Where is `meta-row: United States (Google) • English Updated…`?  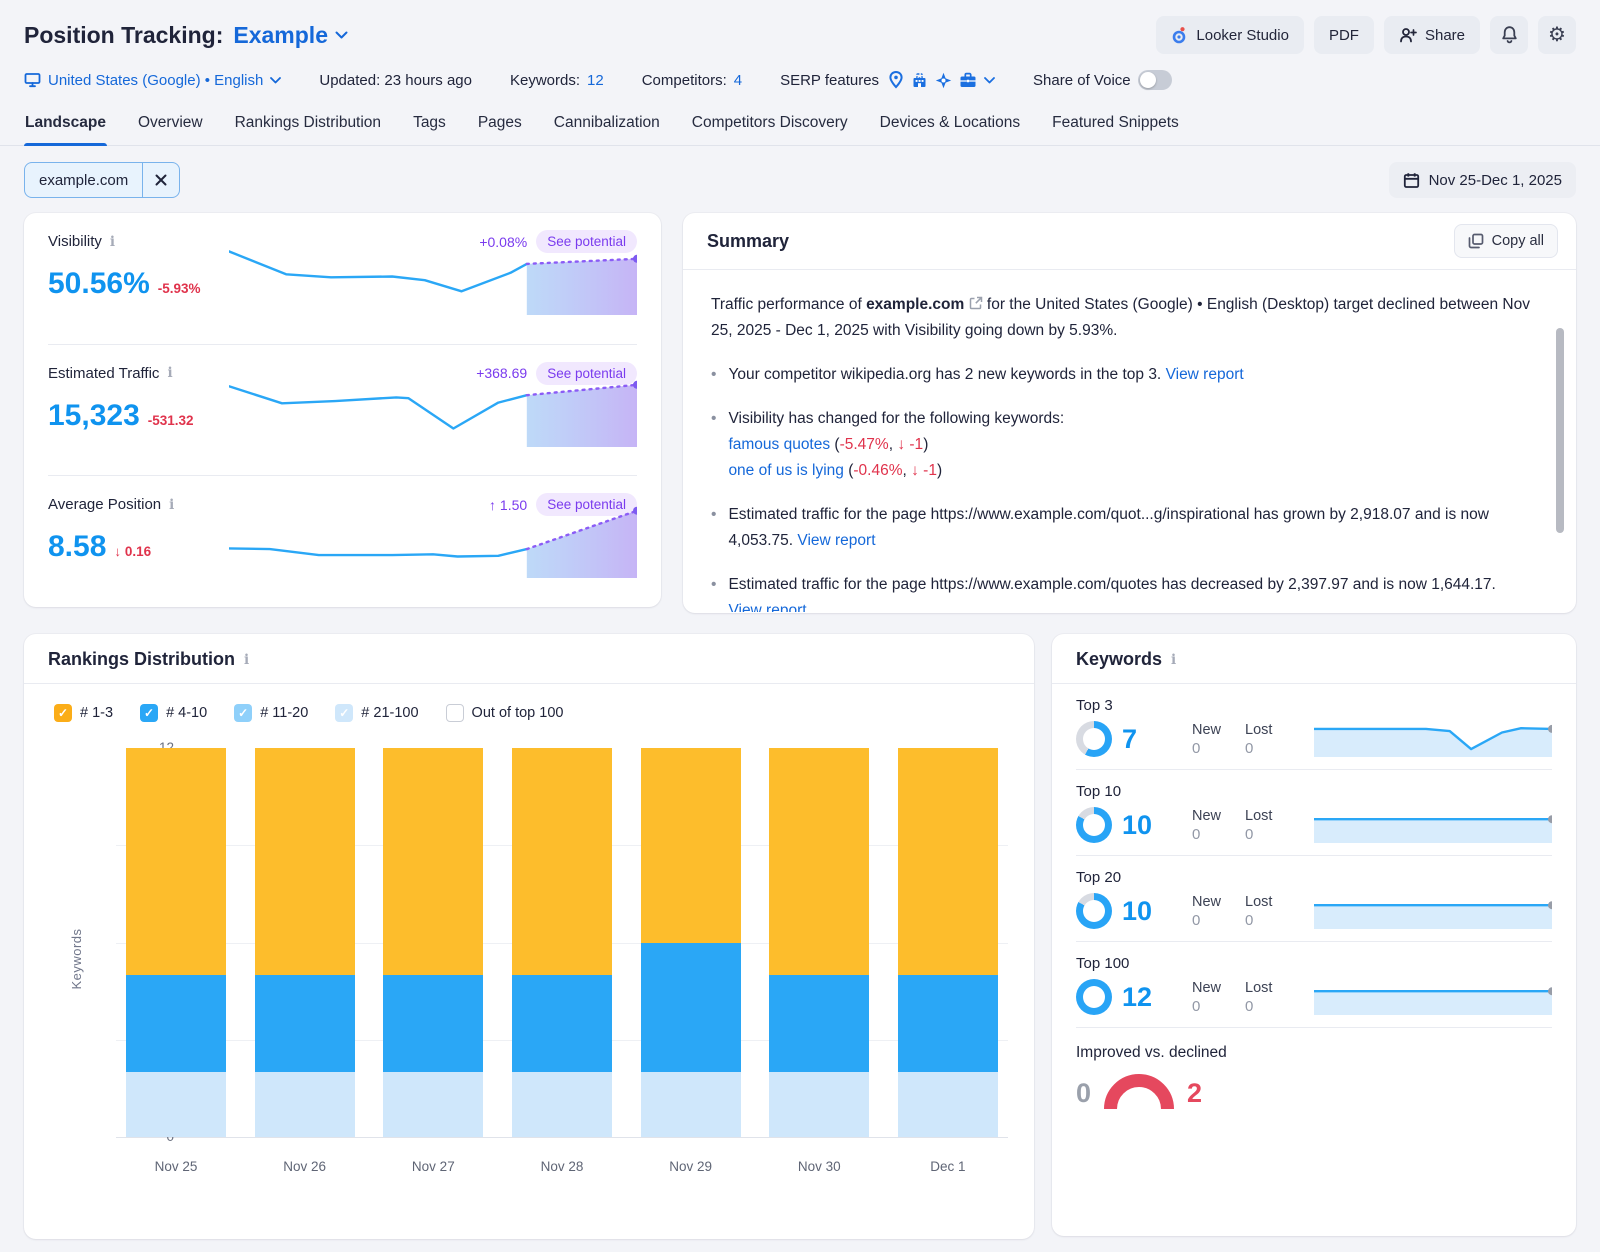
meta-row: United States (Google) • English Updated… is located at coordinates (800, 80).